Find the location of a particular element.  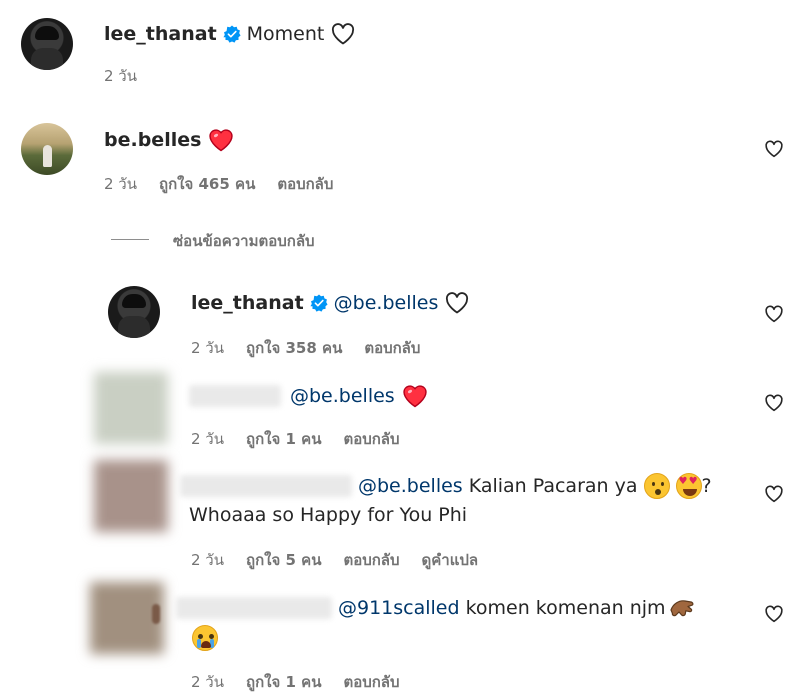

comment-text-line2: Whoaaa so Happy for You Phi is located at coordinates (328, 515).